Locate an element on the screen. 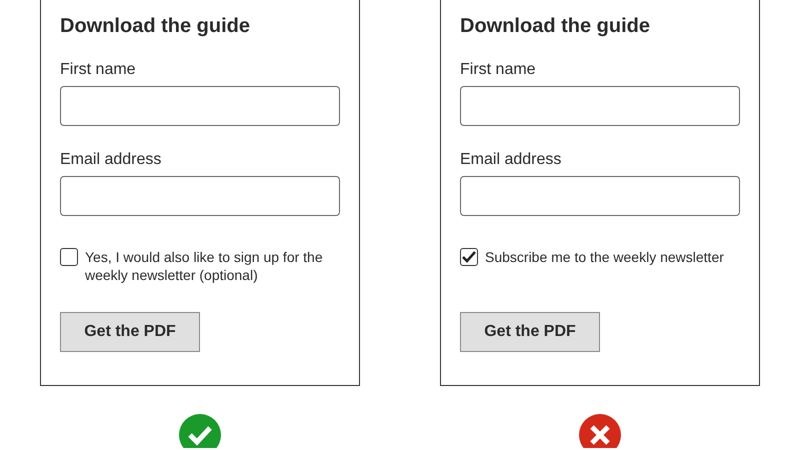  checkbox-label: Subscribe me to the weekly newsletter is located at coordinates (605, 257).